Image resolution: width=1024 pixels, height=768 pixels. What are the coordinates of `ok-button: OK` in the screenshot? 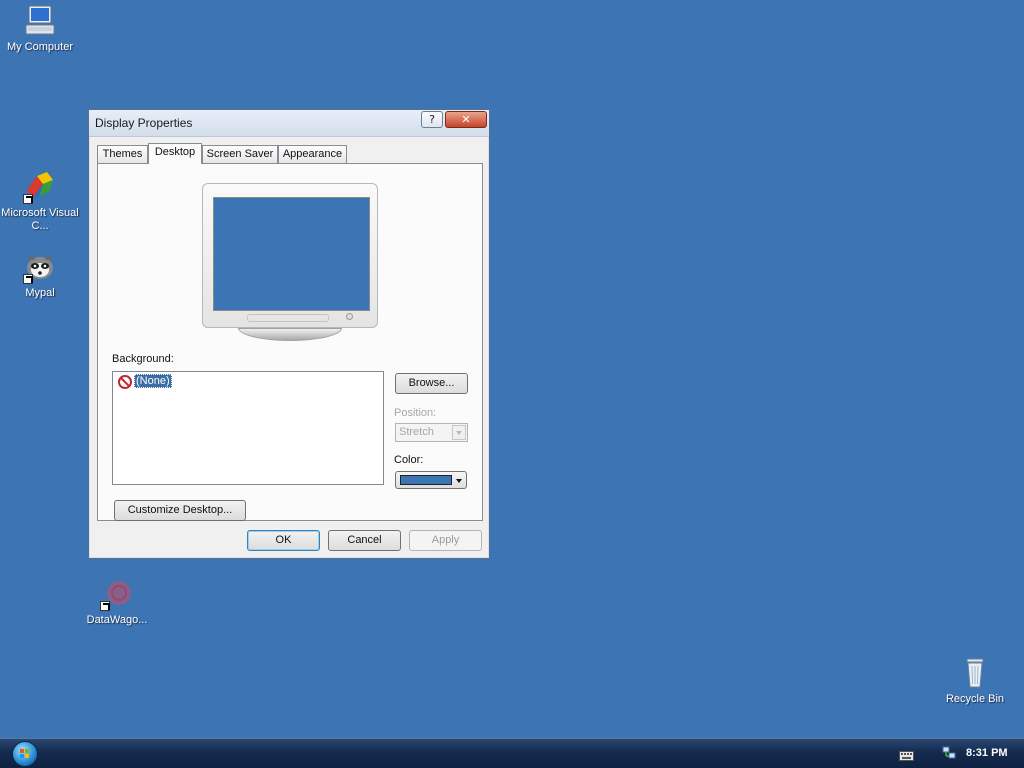 It's located at (283, 540).